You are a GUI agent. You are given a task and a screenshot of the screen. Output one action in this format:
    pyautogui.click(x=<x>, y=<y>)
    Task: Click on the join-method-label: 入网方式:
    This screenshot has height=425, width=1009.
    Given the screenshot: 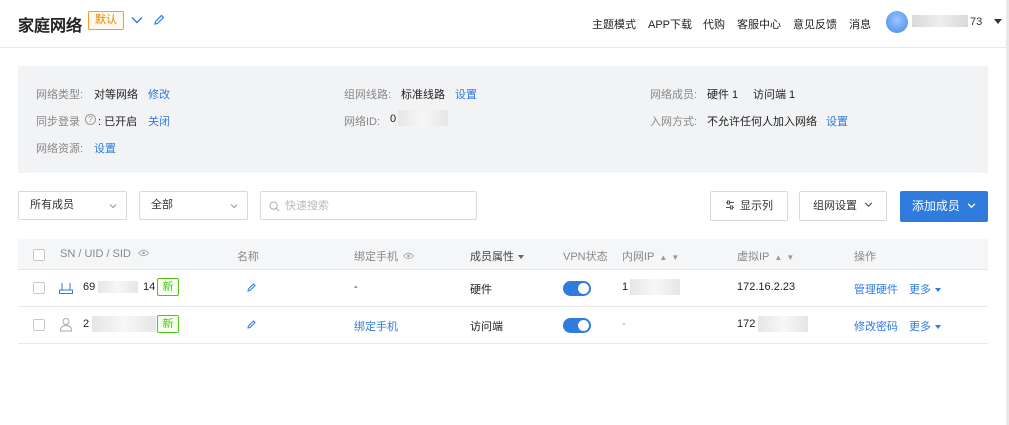 What is the action you would take?
    pyautogui.click(x=674, y=122)
    